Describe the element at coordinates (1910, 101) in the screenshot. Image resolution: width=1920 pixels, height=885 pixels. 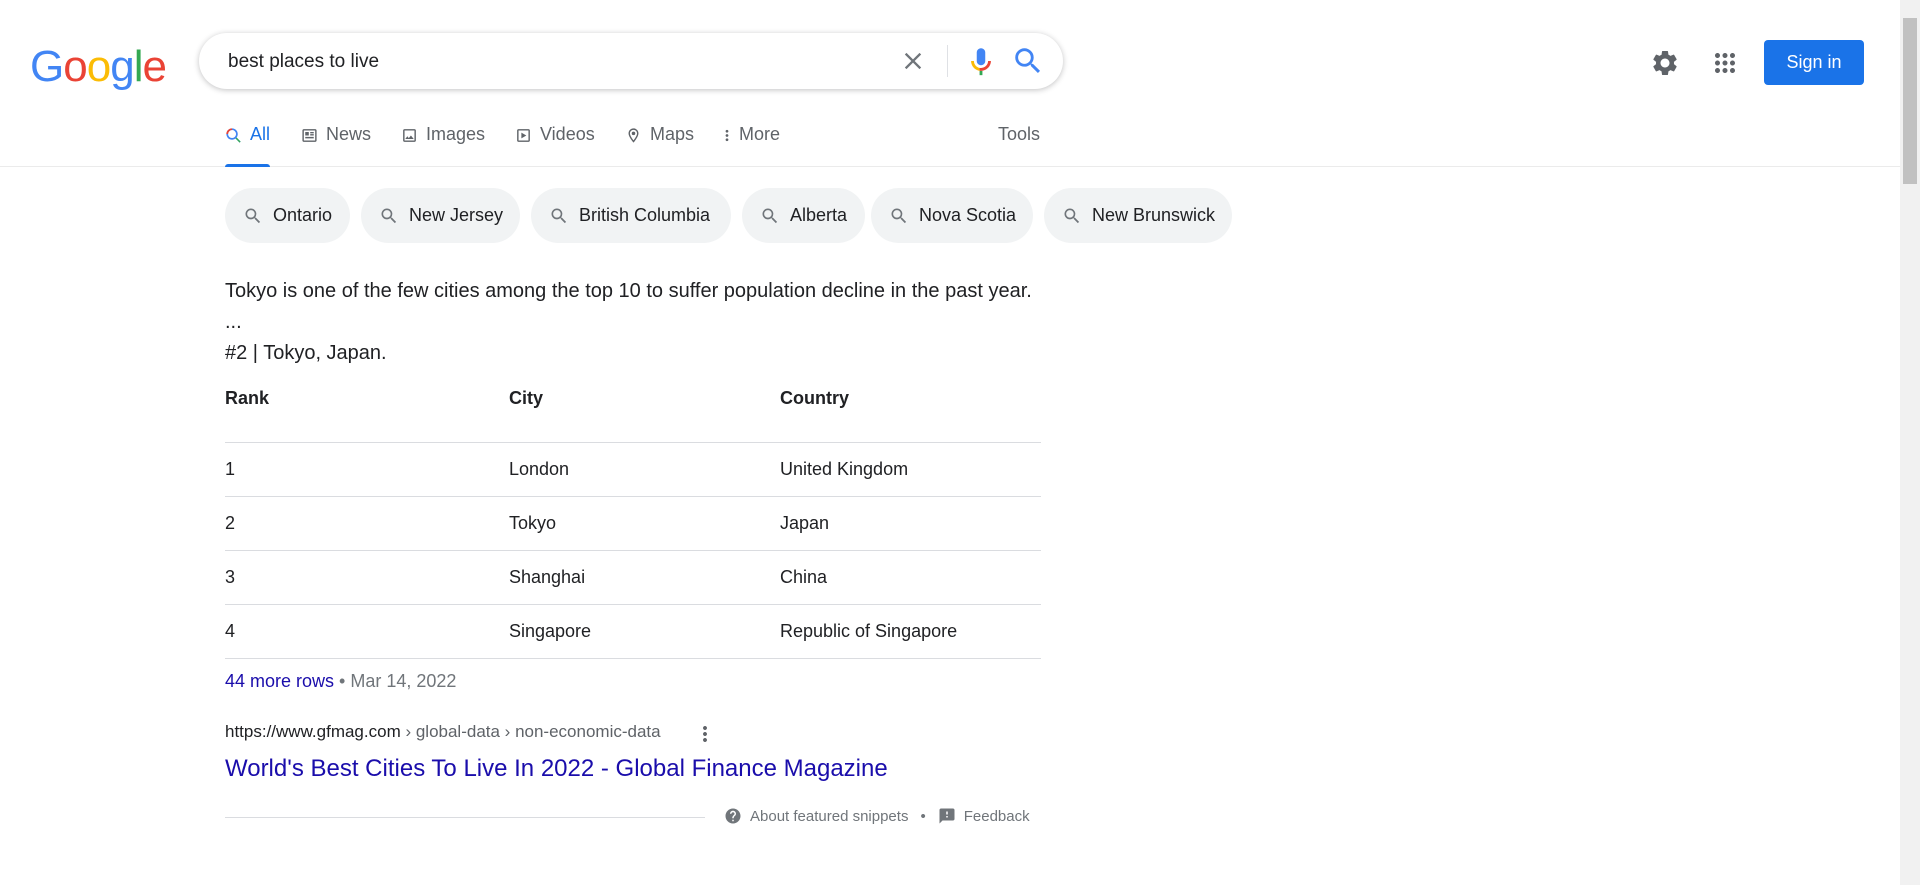
I see `scrollbar-thumb` at that location.